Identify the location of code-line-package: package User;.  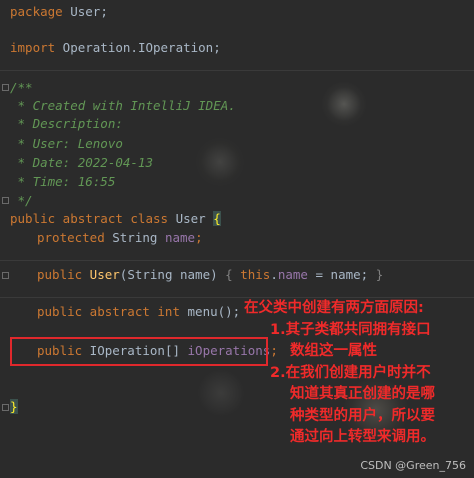
(59, 12).